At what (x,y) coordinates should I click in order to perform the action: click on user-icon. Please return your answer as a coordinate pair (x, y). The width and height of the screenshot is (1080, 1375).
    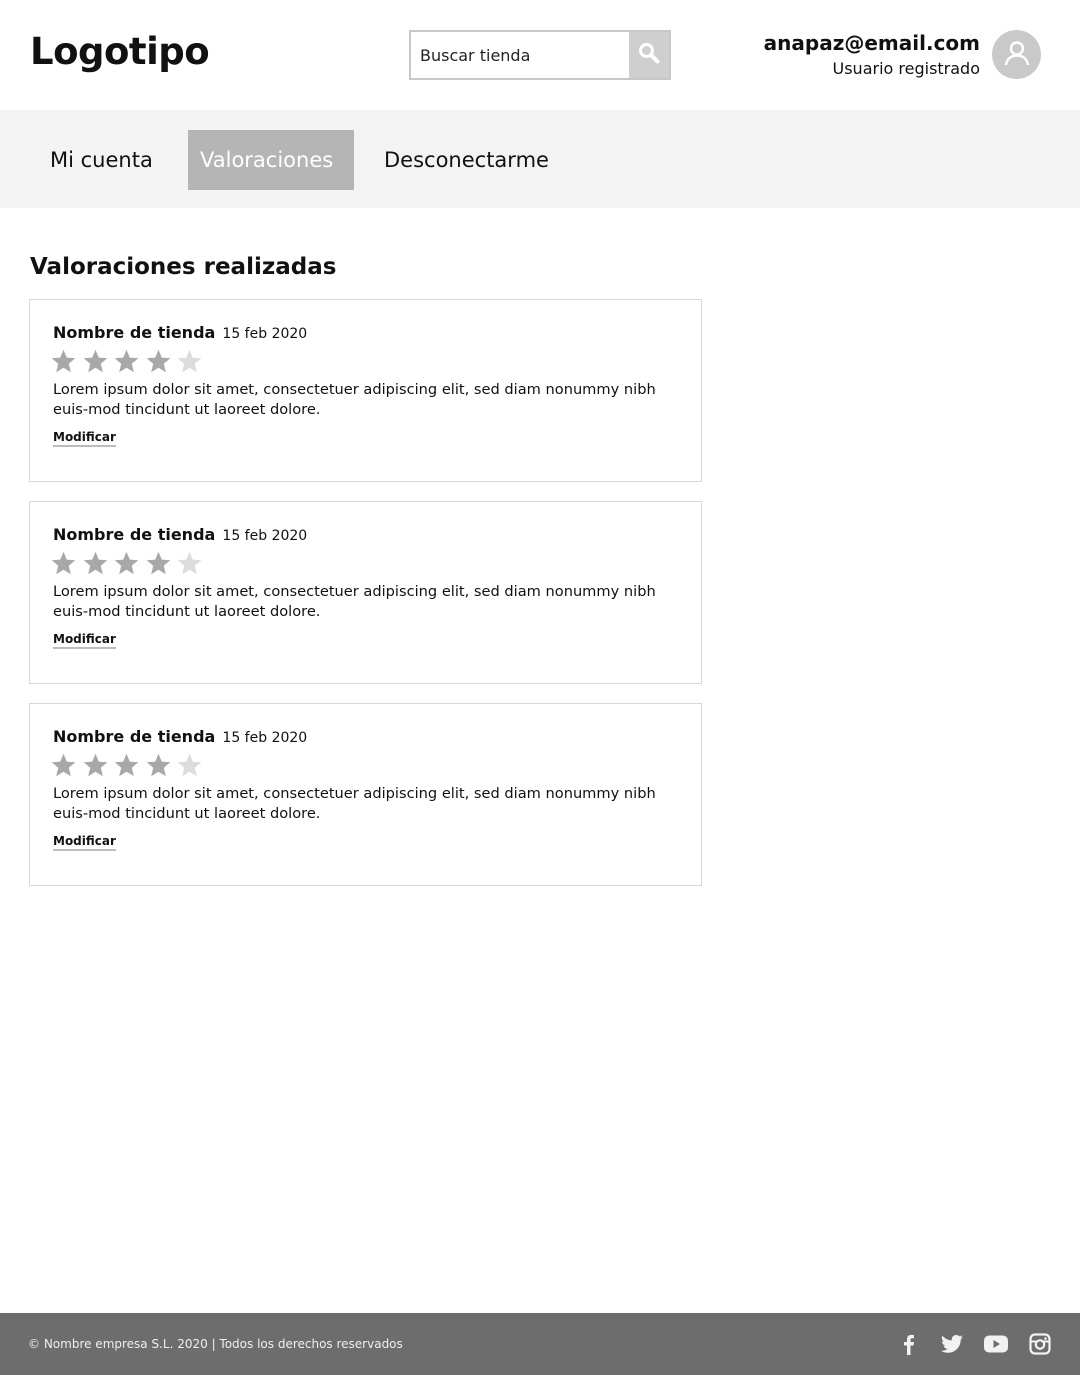
    Looking at the image, I should click on (1017, 55).